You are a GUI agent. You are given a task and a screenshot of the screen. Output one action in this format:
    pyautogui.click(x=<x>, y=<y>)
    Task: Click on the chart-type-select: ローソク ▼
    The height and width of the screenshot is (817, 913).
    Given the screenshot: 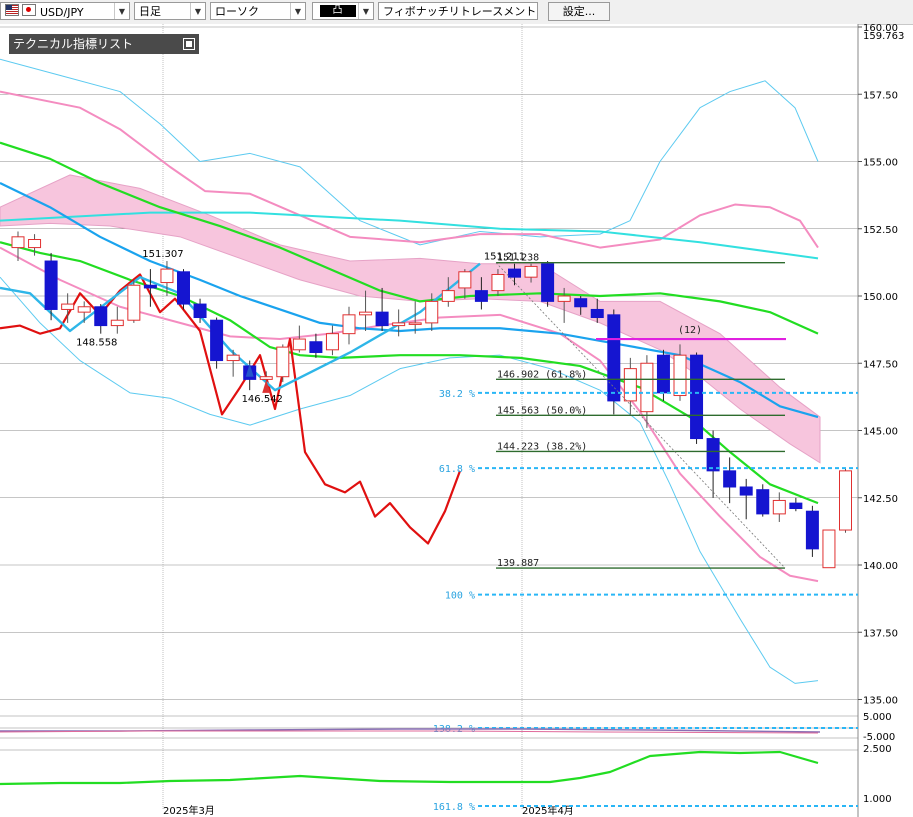 What is the action you would take?
    pyautogui.click(x=258, y=11)
    